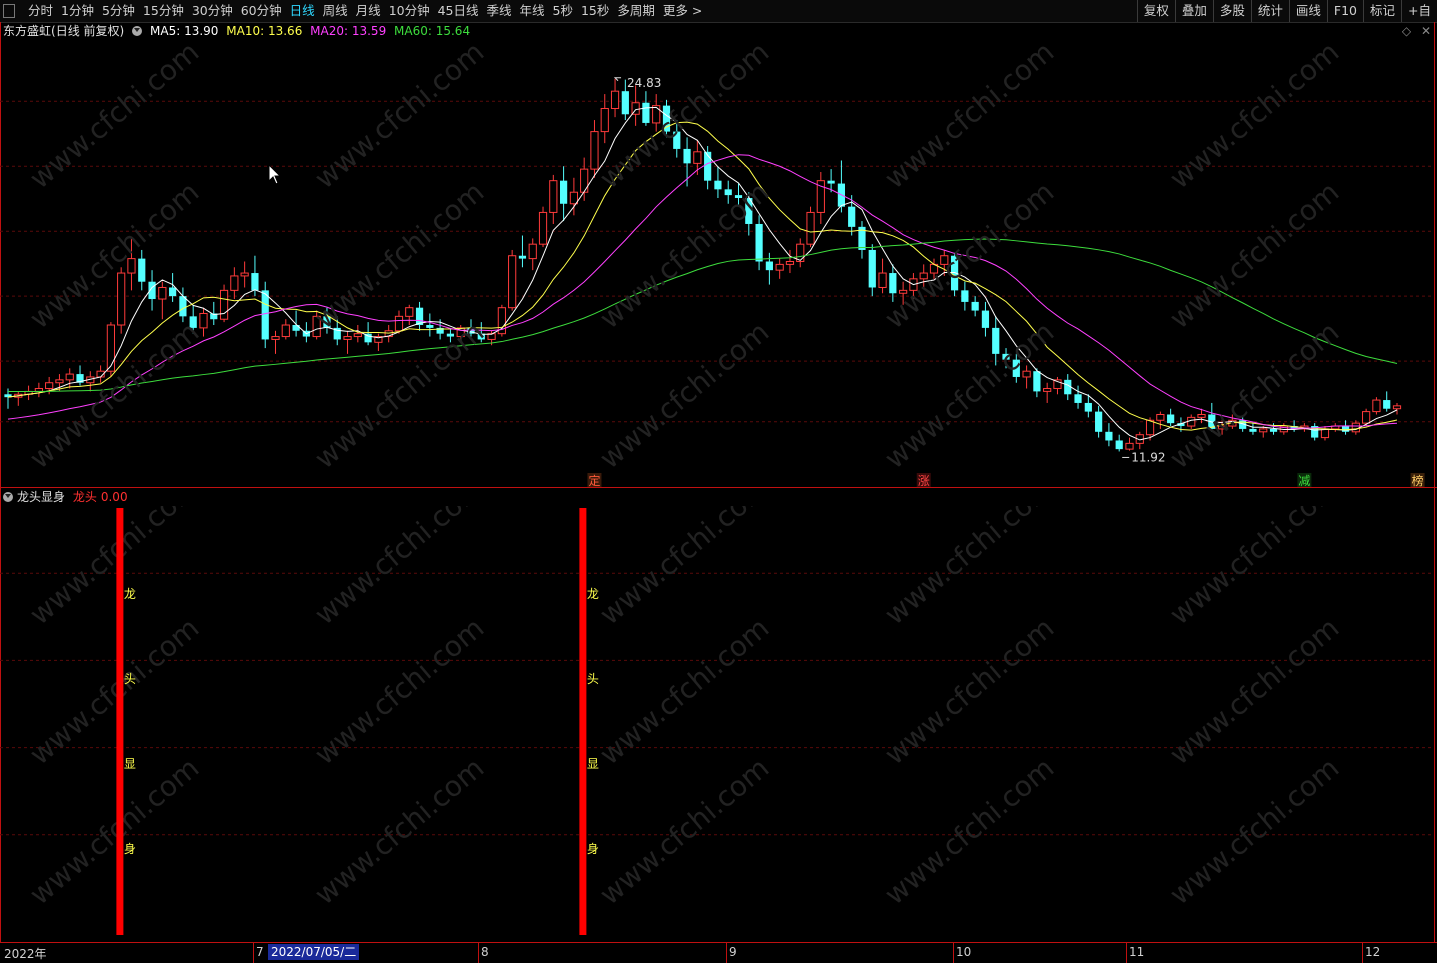  What do you see at coordinates (77, 11) in the screenshot?
I see `period-tab-1: 1分钟` at bounding box center [77, 11].